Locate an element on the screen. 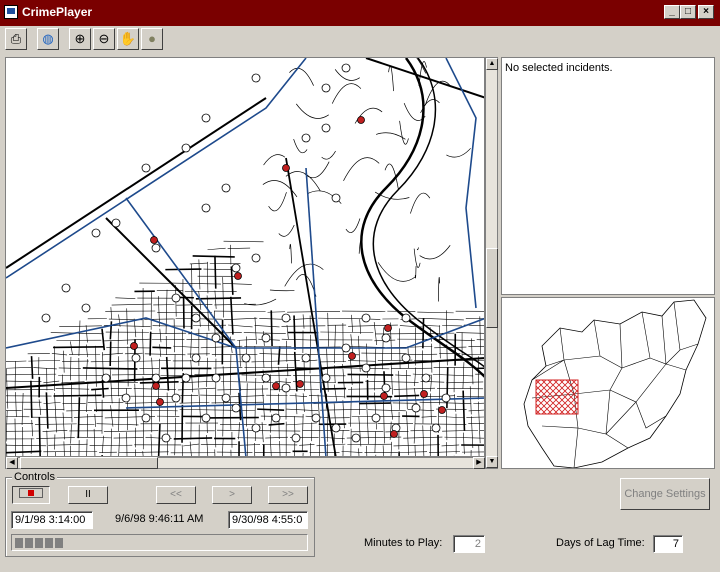 Image resolution: width=720 pixels, height=572 pixels. city-outline-map is located at coordinates (608, 383).